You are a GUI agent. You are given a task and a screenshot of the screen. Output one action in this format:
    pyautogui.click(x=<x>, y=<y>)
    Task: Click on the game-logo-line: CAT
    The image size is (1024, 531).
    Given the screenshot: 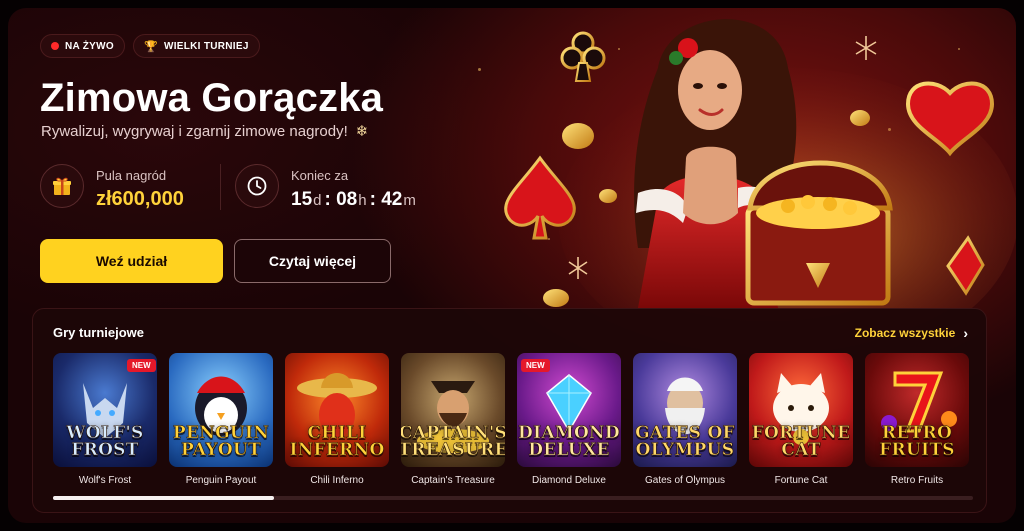 What is the action you would take?
    pyautogui.click(x=801, y=450)
    